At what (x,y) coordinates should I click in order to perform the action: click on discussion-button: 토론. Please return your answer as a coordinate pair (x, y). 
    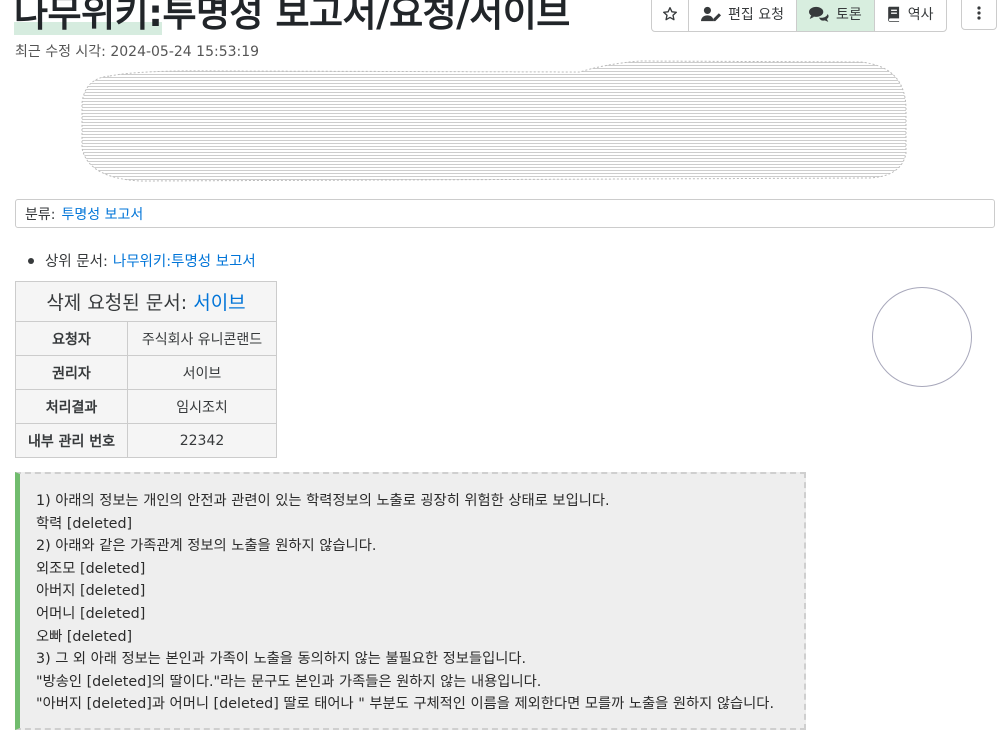
    Looking at the image, I should click on (834, 15).